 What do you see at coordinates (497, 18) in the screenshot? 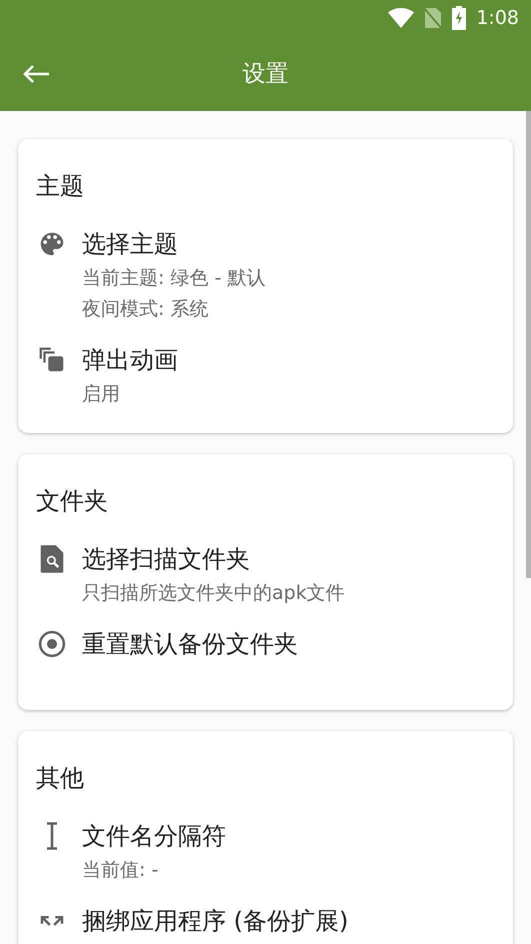
I see `clock-time: 1:08` at bounding box center [497, 18].